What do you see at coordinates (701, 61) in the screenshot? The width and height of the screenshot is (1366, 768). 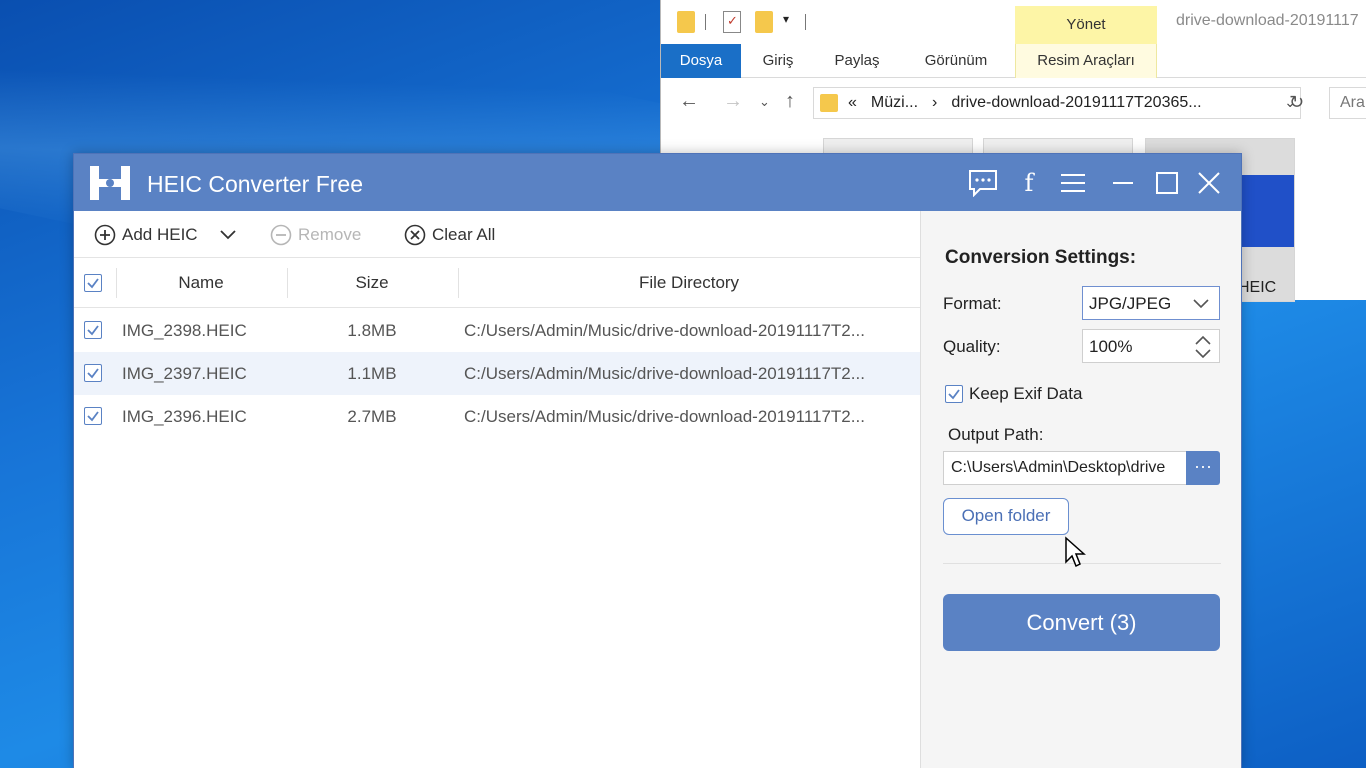 I see `tab-file: Dosya` at bounding box center [701, 61].